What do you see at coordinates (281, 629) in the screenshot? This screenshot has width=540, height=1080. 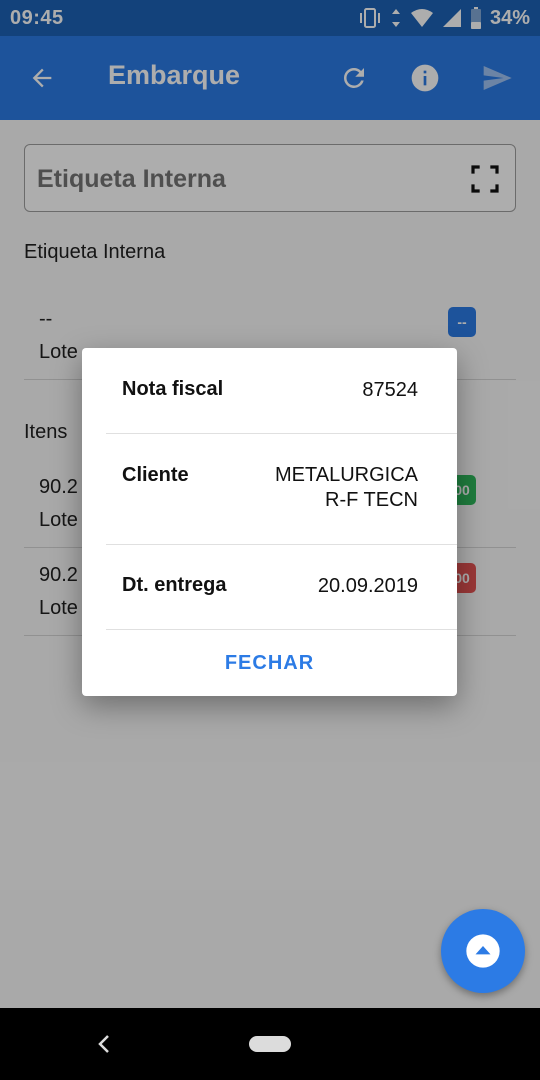 I see `dialog-divider` at bounding box center [281, 629].